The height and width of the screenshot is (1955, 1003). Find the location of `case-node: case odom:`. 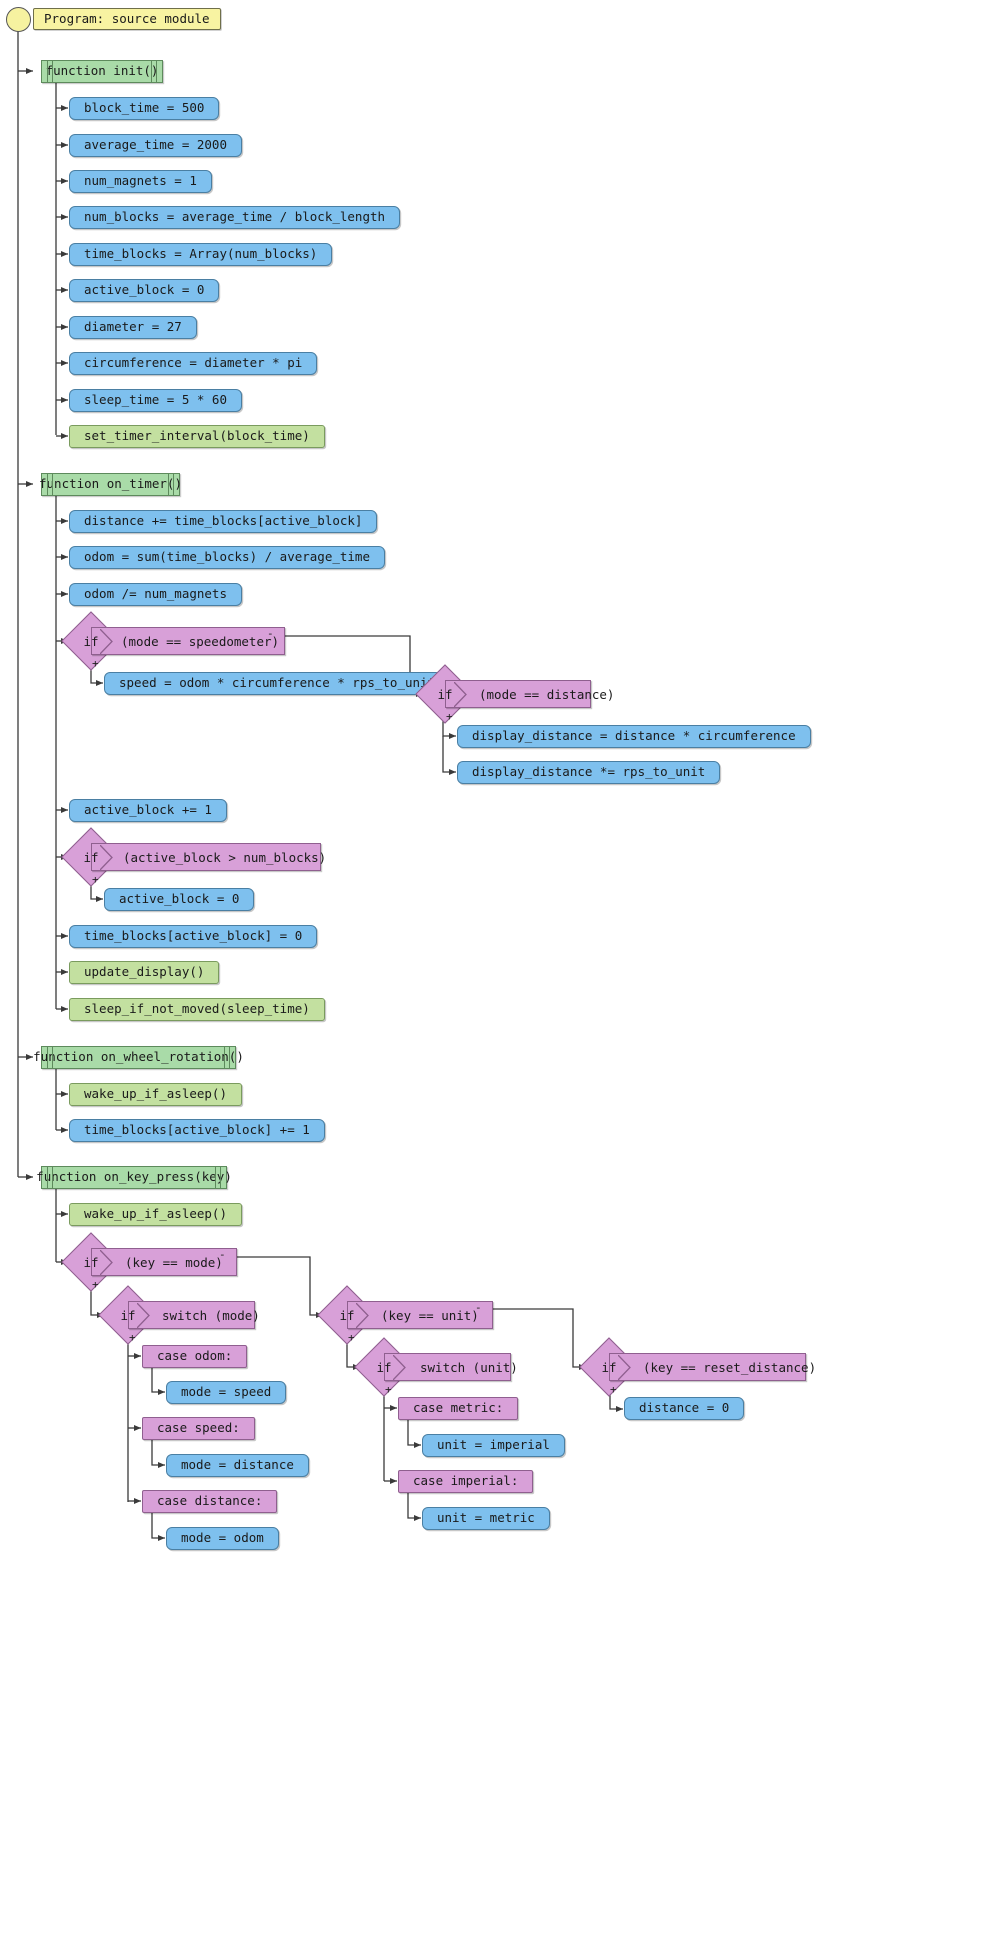

case-node: case odom: is located at coordinates (195, 1356).